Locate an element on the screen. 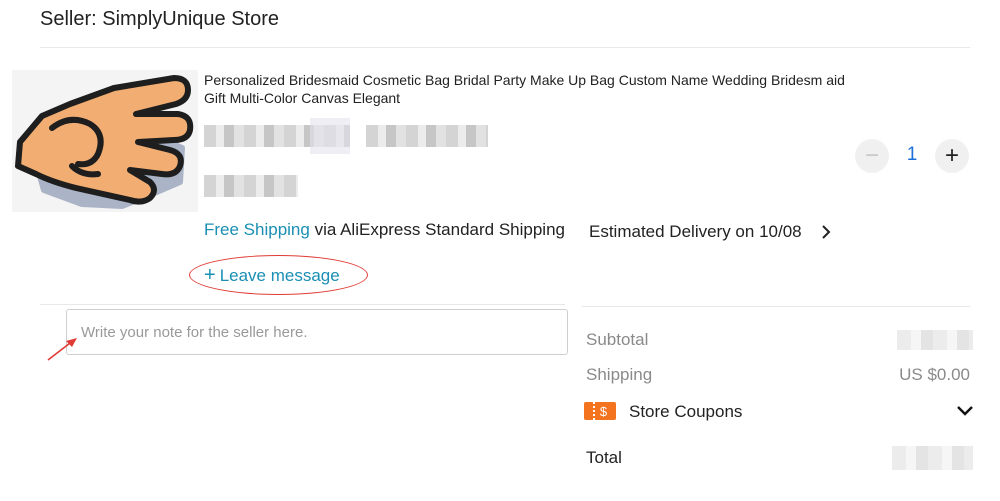 The width and height of the screenshot is (1000, 501). pointing-hand-icon is located at coordinates (104, 142).